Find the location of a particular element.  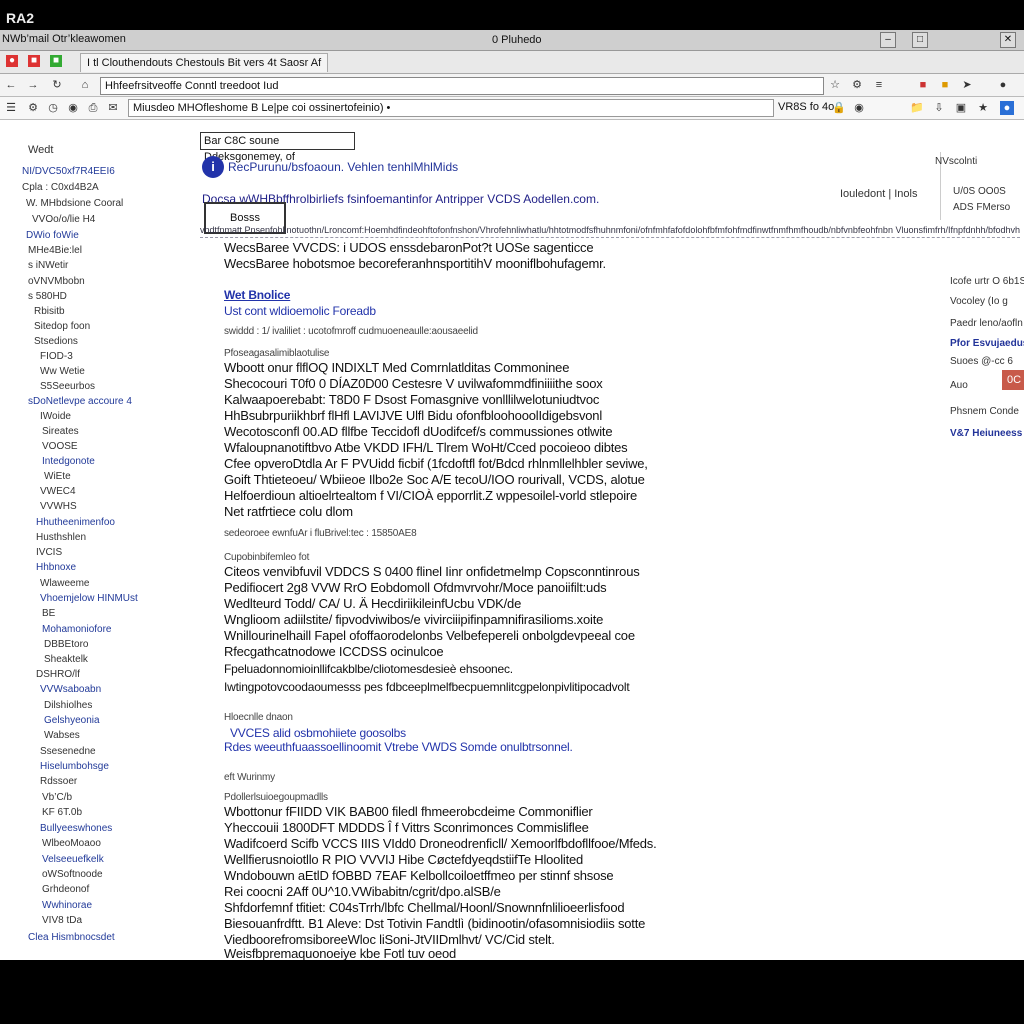

back-icon: ← is located at coordinates (11, 85).